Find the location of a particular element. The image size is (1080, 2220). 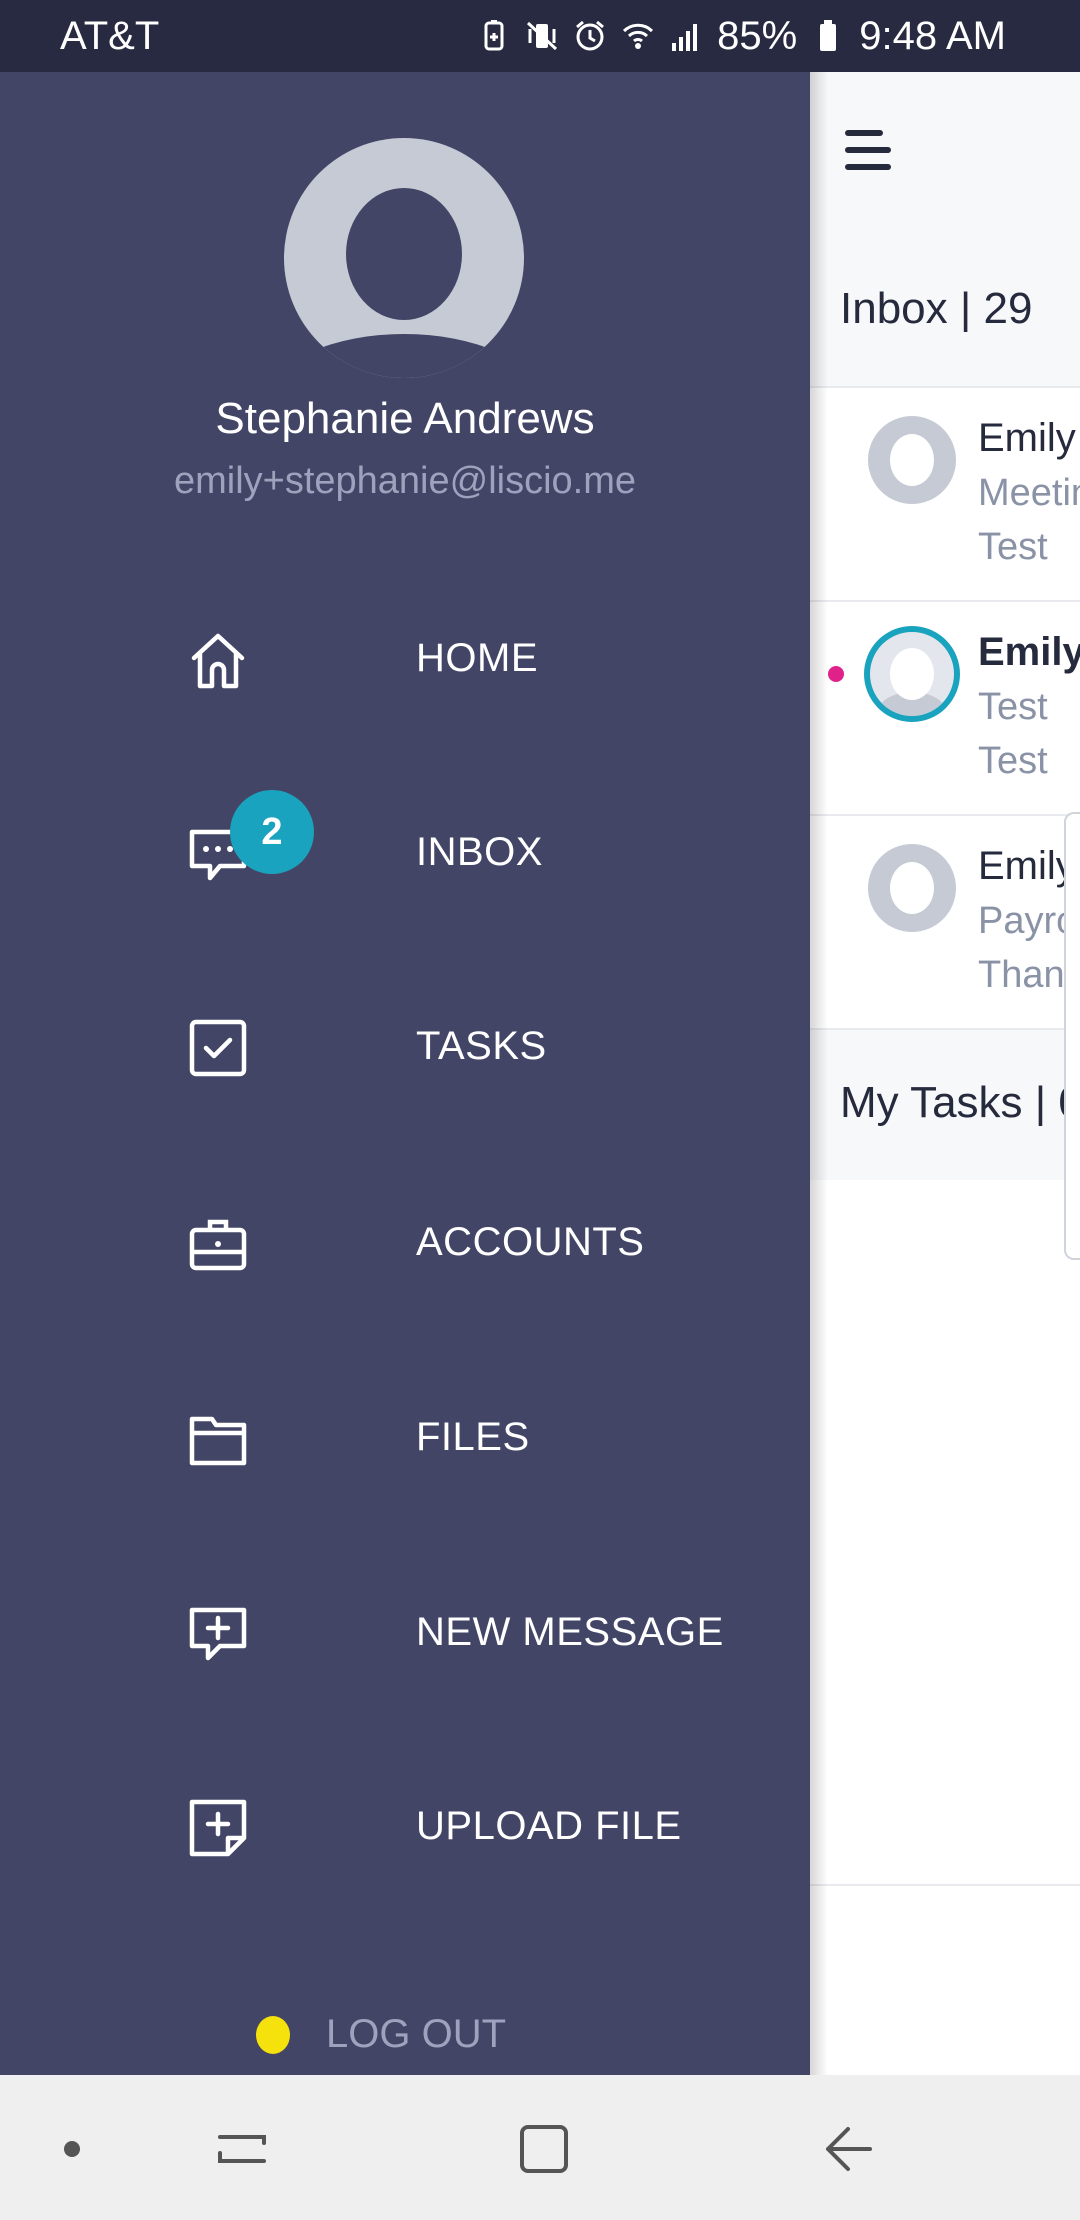

drawer-item-tasks: TASKS is located at coordinates (405, 1051).